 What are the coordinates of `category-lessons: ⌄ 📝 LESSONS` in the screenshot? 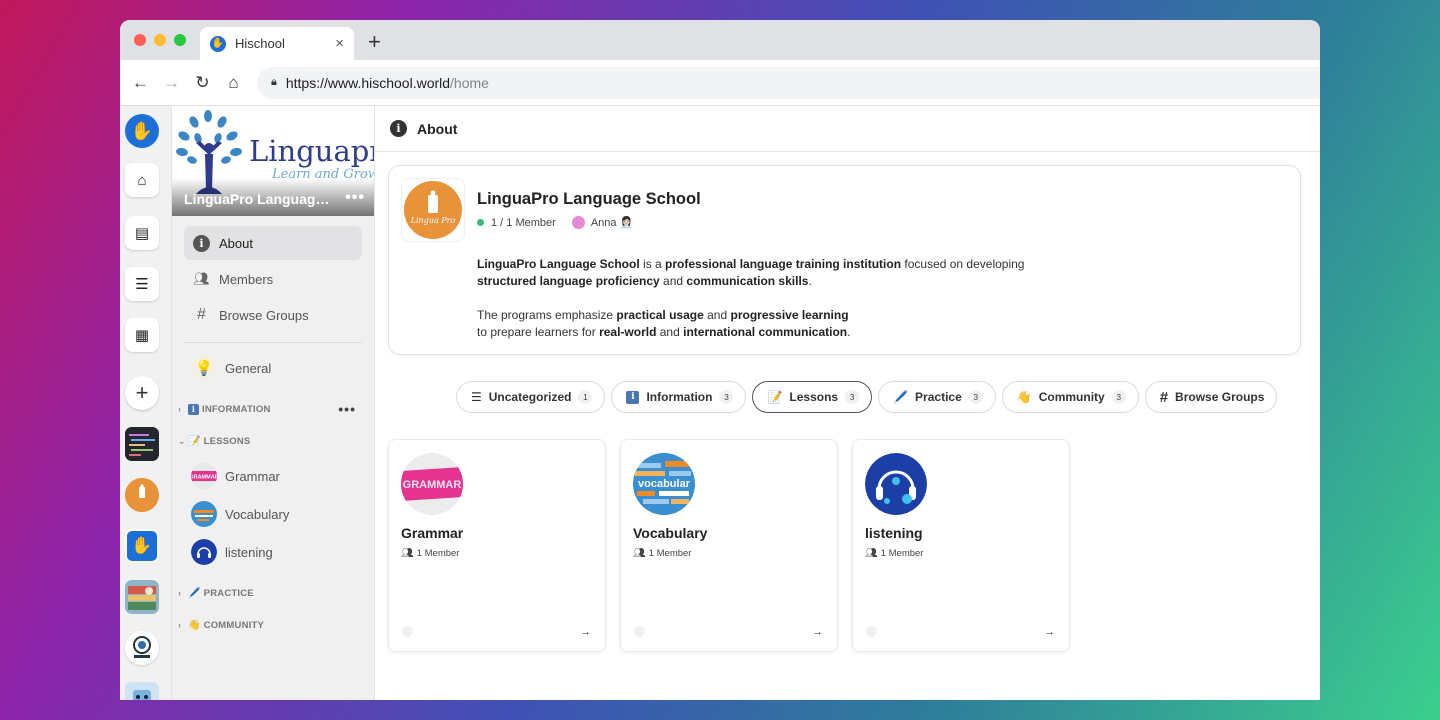 It's located at (273, 441).